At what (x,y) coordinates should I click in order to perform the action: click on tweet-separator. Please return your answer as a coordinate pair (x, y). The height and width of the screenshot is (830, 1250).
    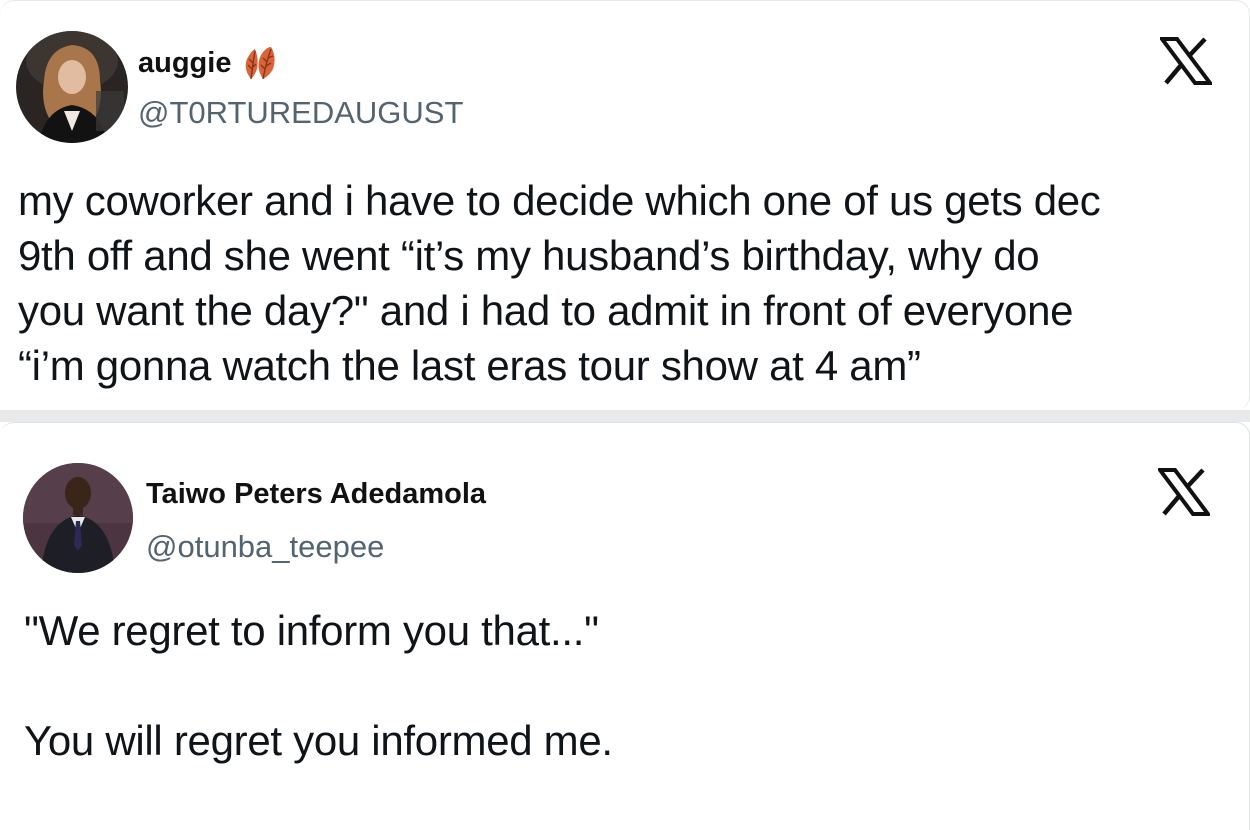
    Looking at the image, I should click on (625, 416).